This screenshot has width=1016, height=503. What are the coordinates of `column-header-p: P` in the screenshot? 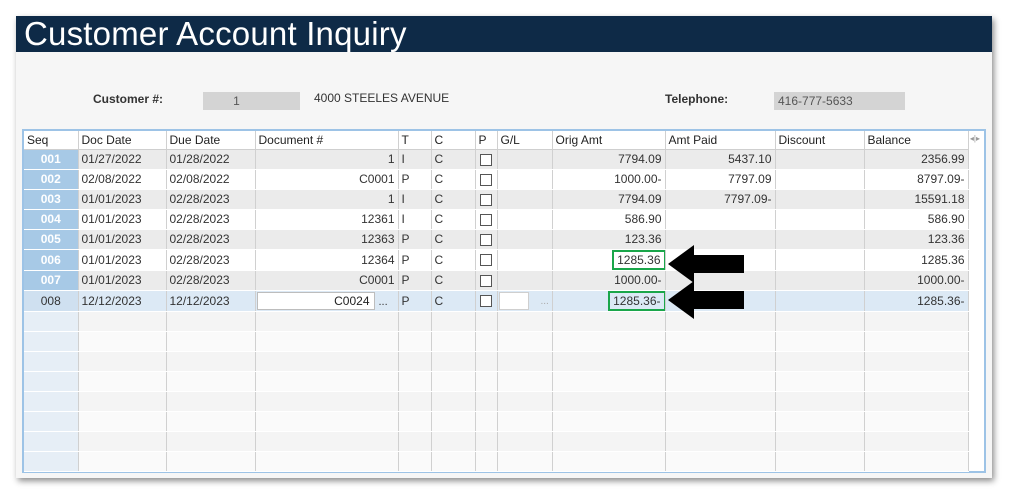 It's located at (486, 140).